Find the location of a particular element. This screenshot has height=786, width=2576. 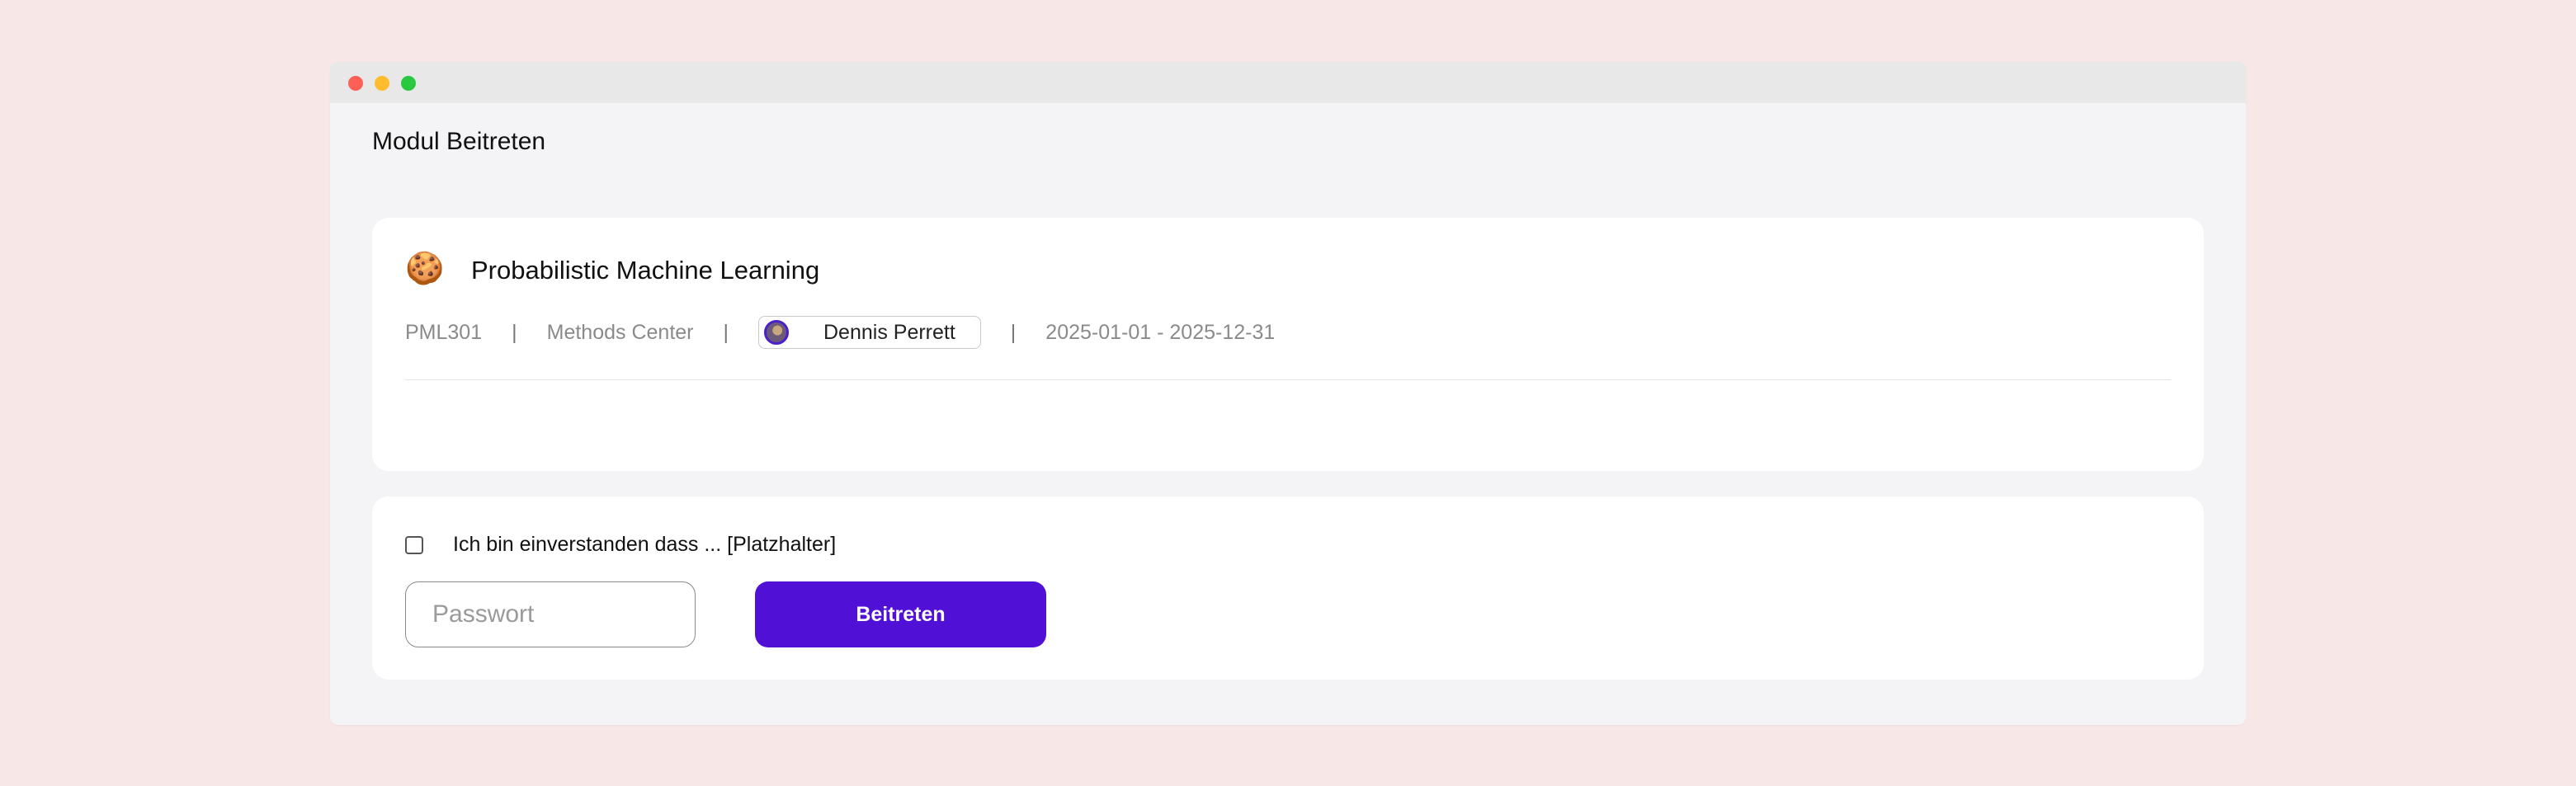

page-title: Modul Beitreten is located at coordinates (459, 141).